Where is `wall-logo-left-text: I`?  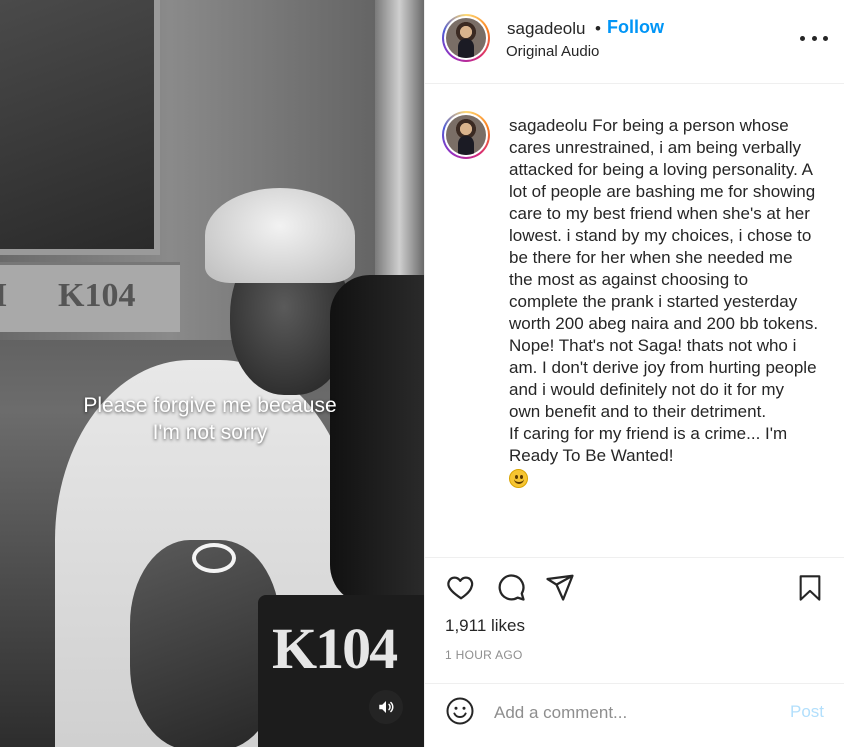
wall-logo-left-text: I is located at coordinates (4, 295).